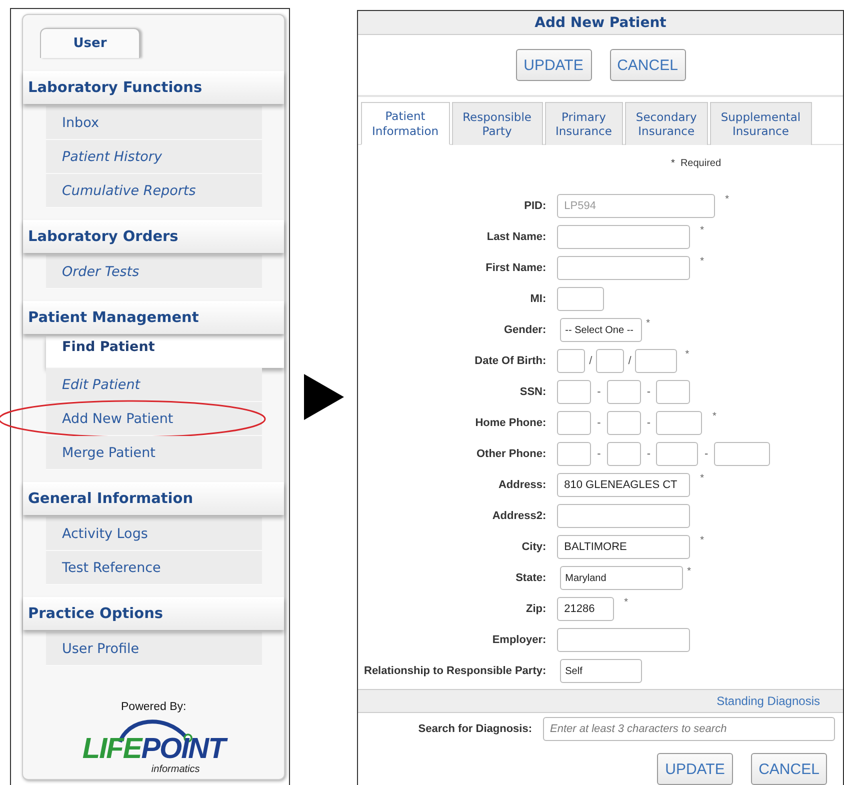 The image size is (844, 785). What do you see at coordinates (537, 299) in the screenshot?
I see `field-label: MI:` at bounding box center [537, 299].